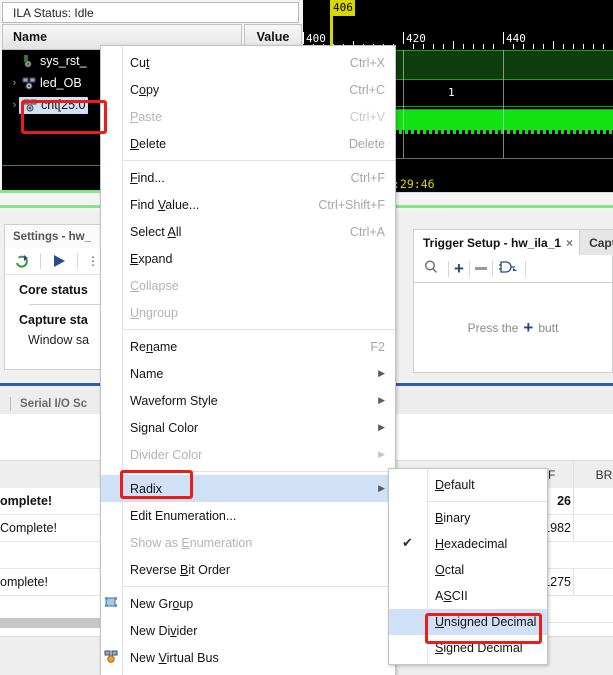  What do you see at coordinates (366, 143) in the screenshot?
I see `menu-item-shortcut: Delete` at bounding box center [366, 143].